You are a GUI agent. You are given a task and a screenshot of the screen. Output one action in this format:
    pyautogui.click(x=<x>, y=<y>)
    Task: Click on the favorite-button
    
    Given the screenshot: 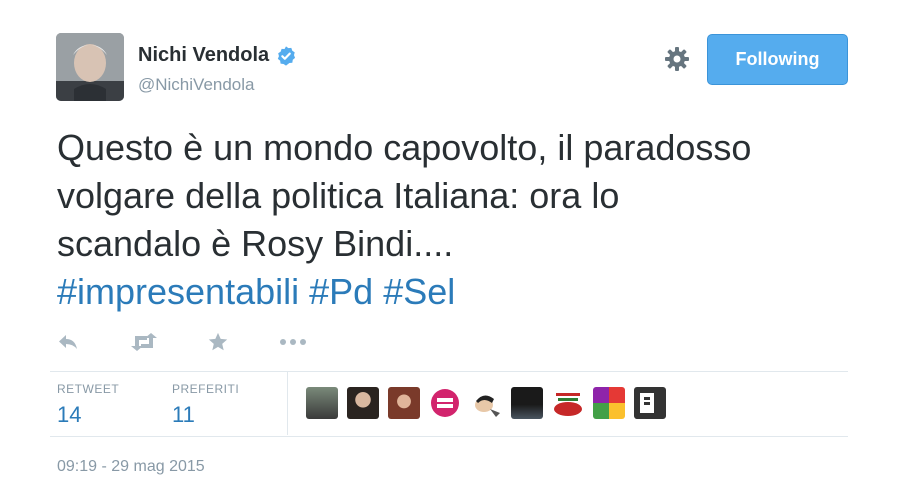 What is the action you would take?
    pyautogui.click(x=218, y=342)
    